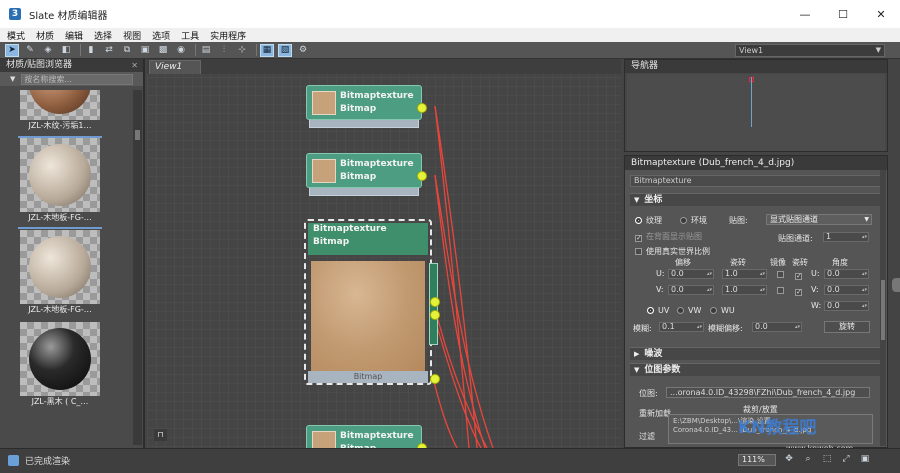 The height and width of the screenshot is (473, 900). Describe the element at coordinates (134, 65) in the screenshot. I see `close-icon: ✕` at that location.